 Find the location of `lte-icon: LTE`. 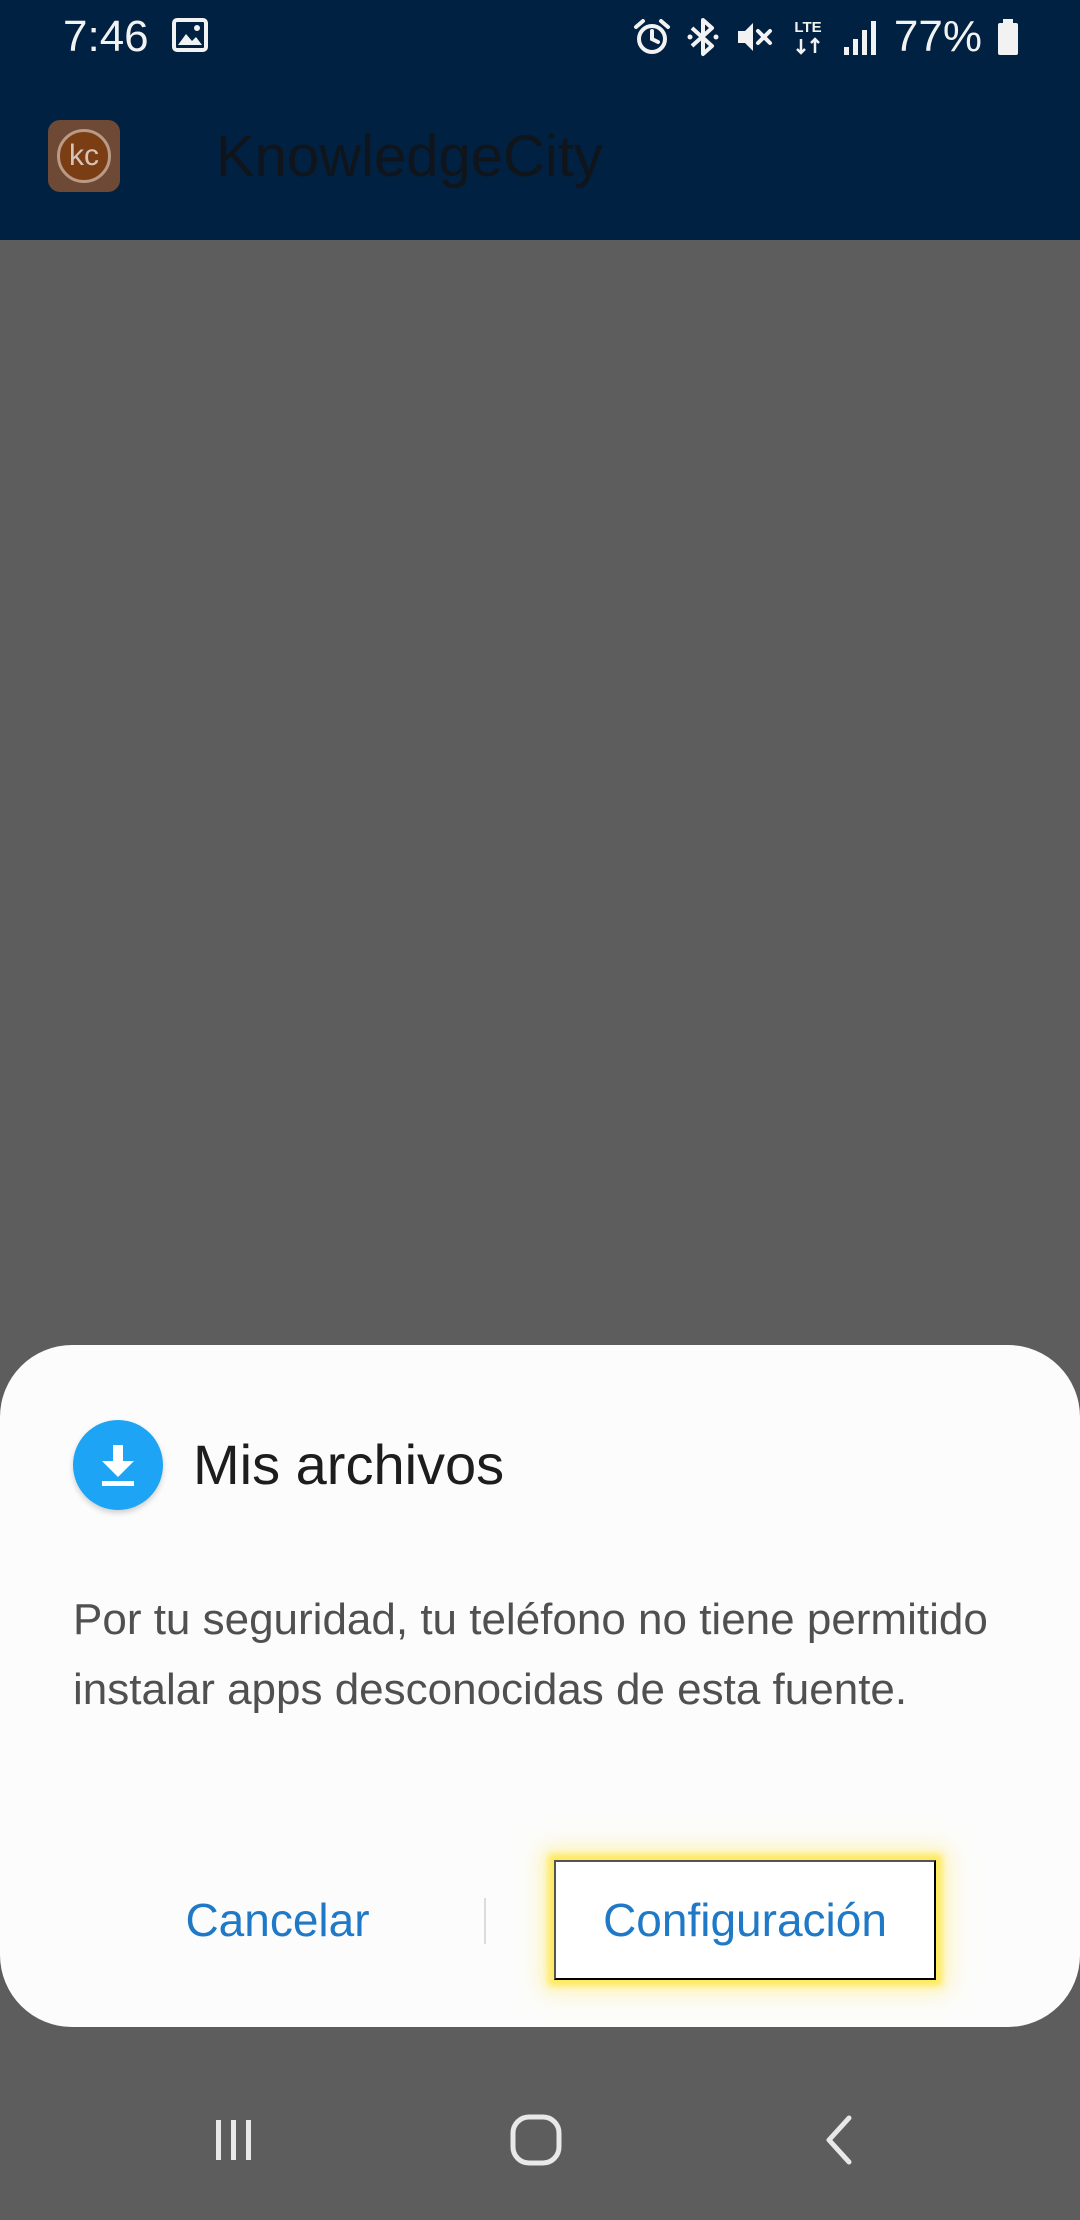

lte-icon: LTE is located at coordinates (808, 37).